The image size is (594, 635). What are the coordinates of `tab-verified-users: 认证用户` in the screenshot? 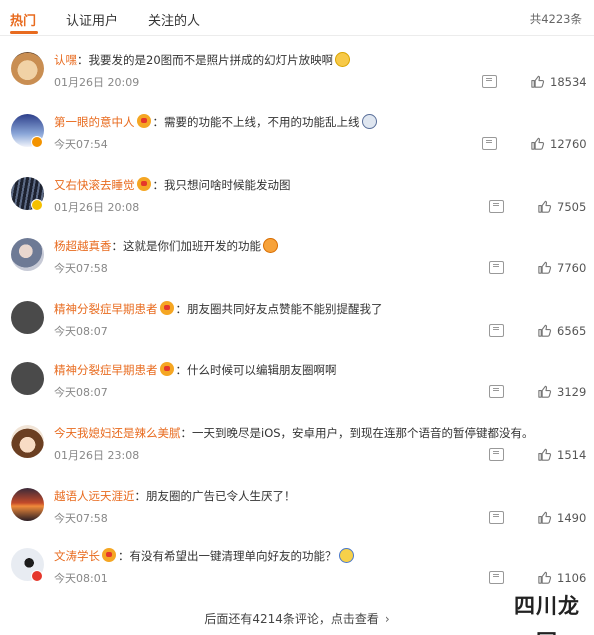 It's located at (92, 19).